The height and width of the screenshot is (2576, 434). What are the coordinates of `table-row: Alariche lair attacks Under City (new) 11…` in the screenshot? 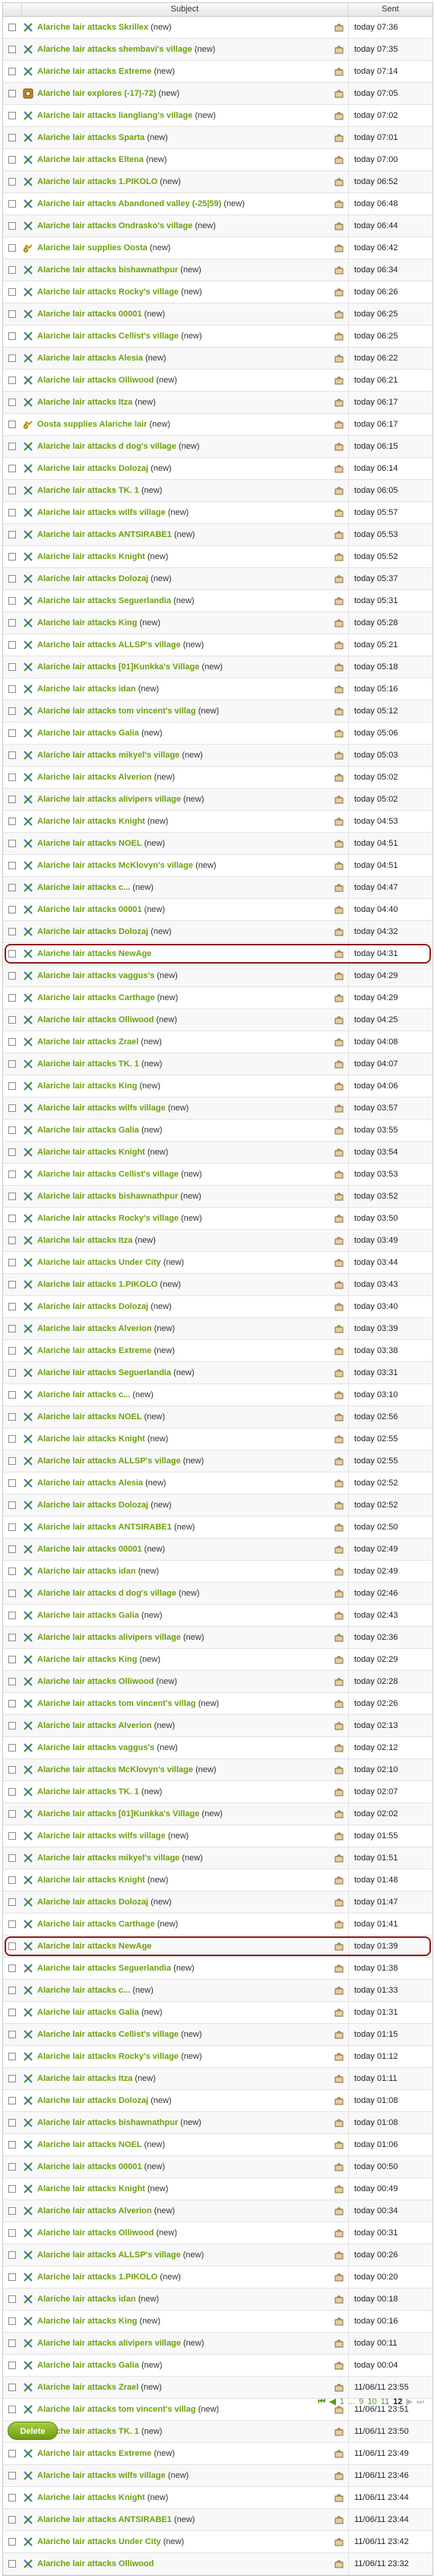 It's located at (217, 2542).